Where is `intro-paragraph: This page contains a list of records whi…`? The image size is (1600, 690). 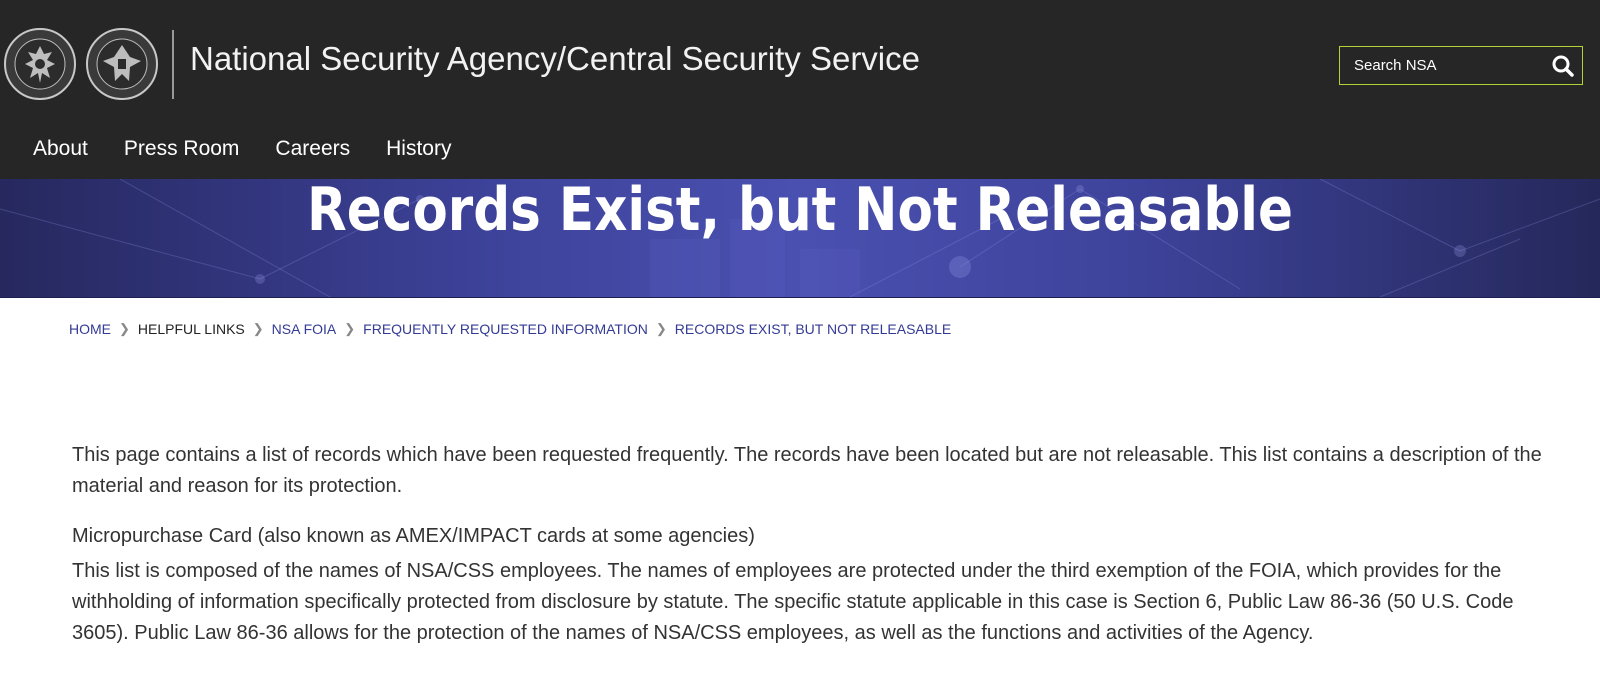
intro-paragraph: This page contains a list of records whi… is located at coordinates (807, 470).